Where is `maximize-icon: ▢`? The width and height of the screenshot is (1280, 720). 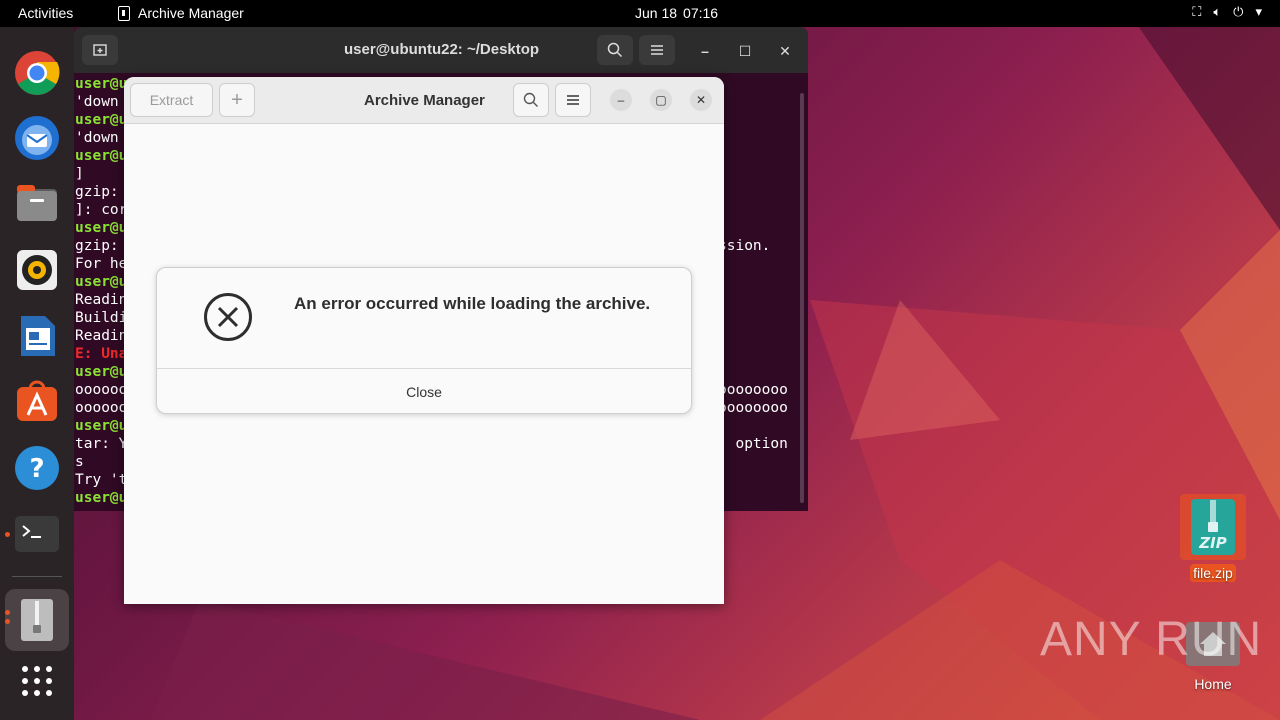 maximize-icon: ▢ is located at coordinates (661, 100).